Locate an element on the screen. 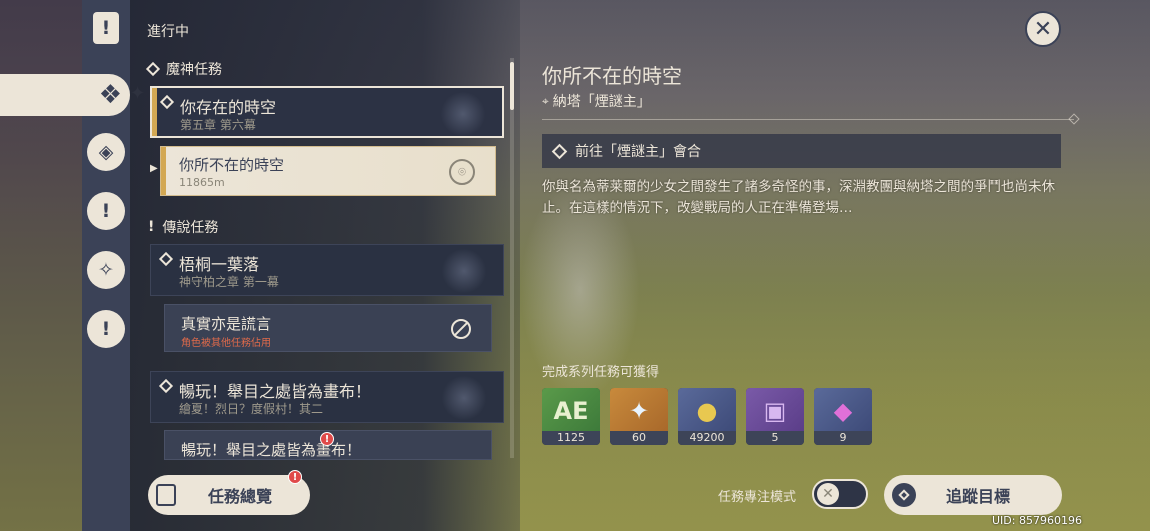 This screenshot has width=1150, height=531. sub-quest-card: 真實亦是謊言 角色被其他任務佔用 is located at coordinates (328, 328).